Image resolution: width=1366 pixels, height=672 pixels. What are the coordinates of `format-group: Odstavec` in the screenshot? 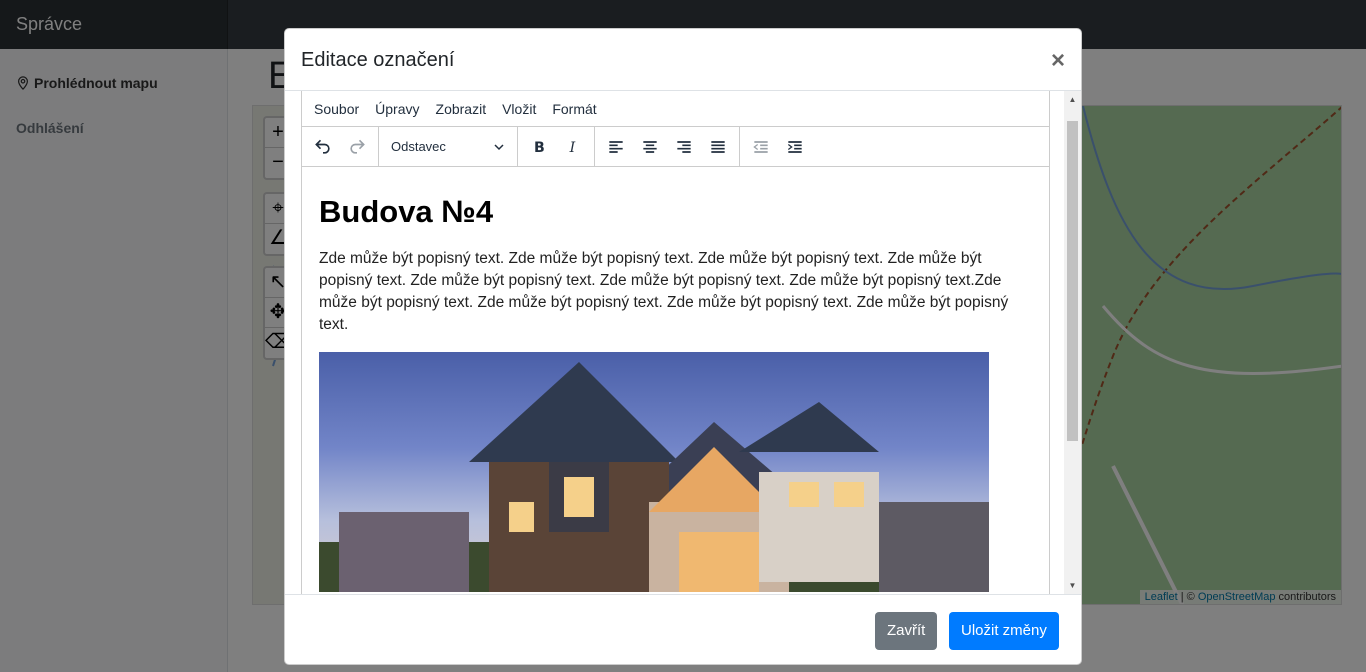 It's located at (448, 146).